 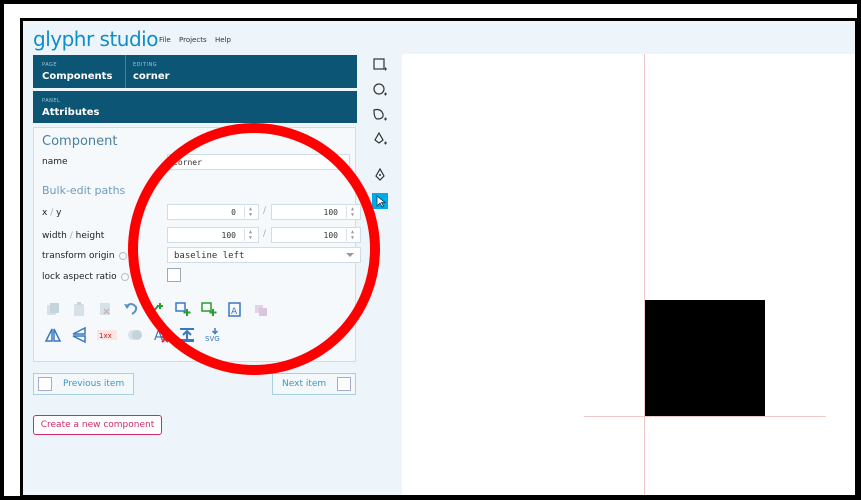 What do you see at coordinates (705, 358) in the screenshot?
I see `glyph-shape` at bounding box center [705, 358].